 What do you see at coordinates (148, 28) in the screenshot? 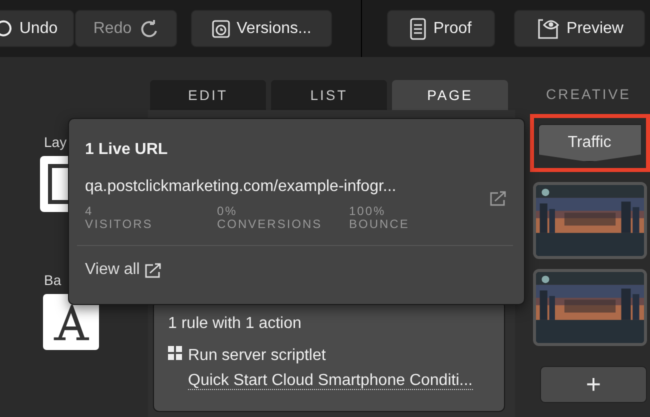
I see `redo-icon` at bounding box center [148, 28].